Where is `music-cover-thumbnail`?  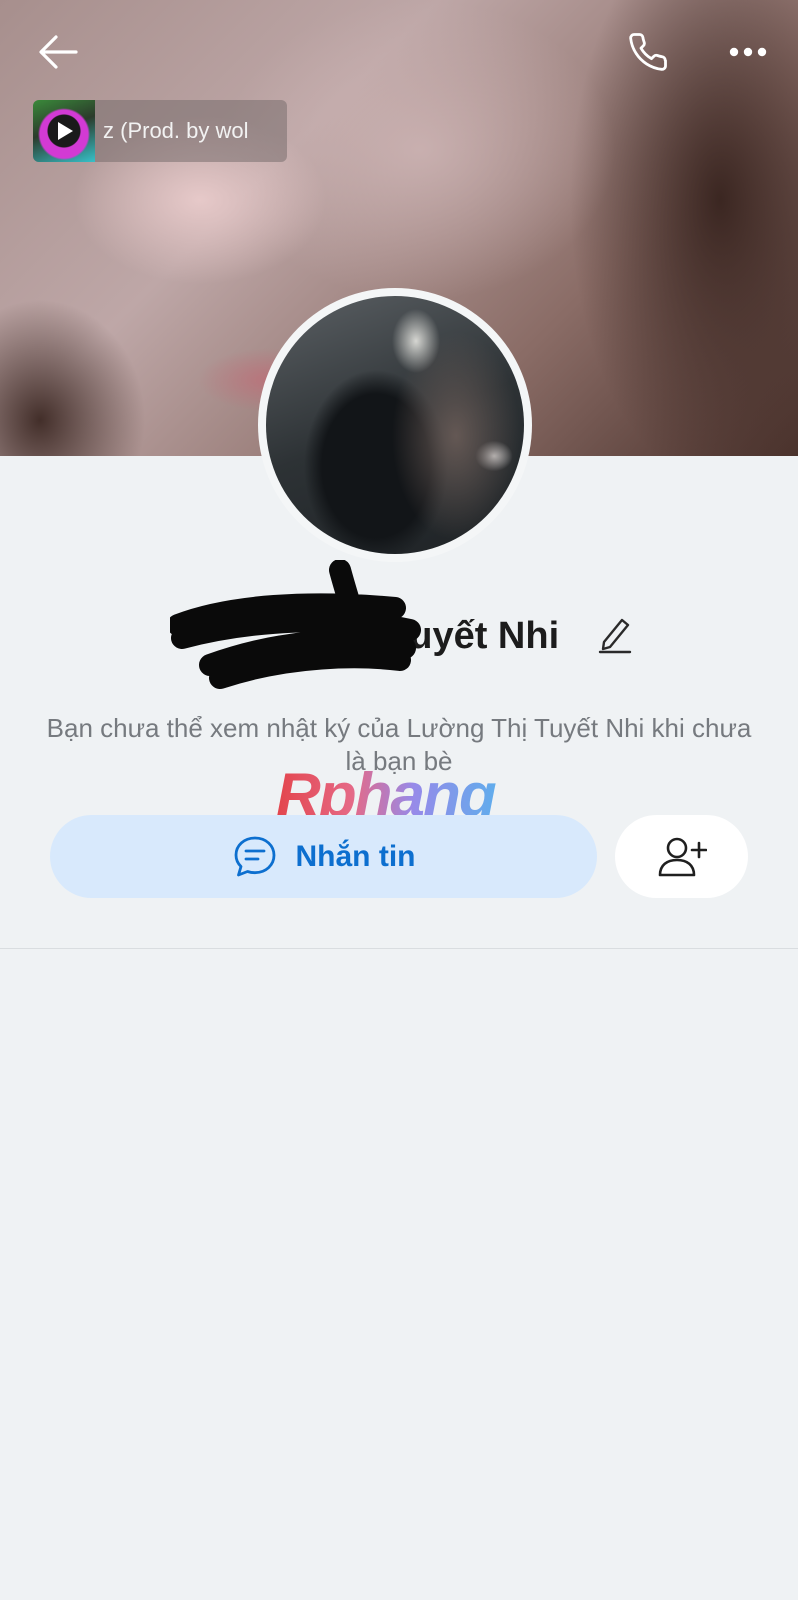
music-cover-thumbnail is located at coordinates (64, 131).